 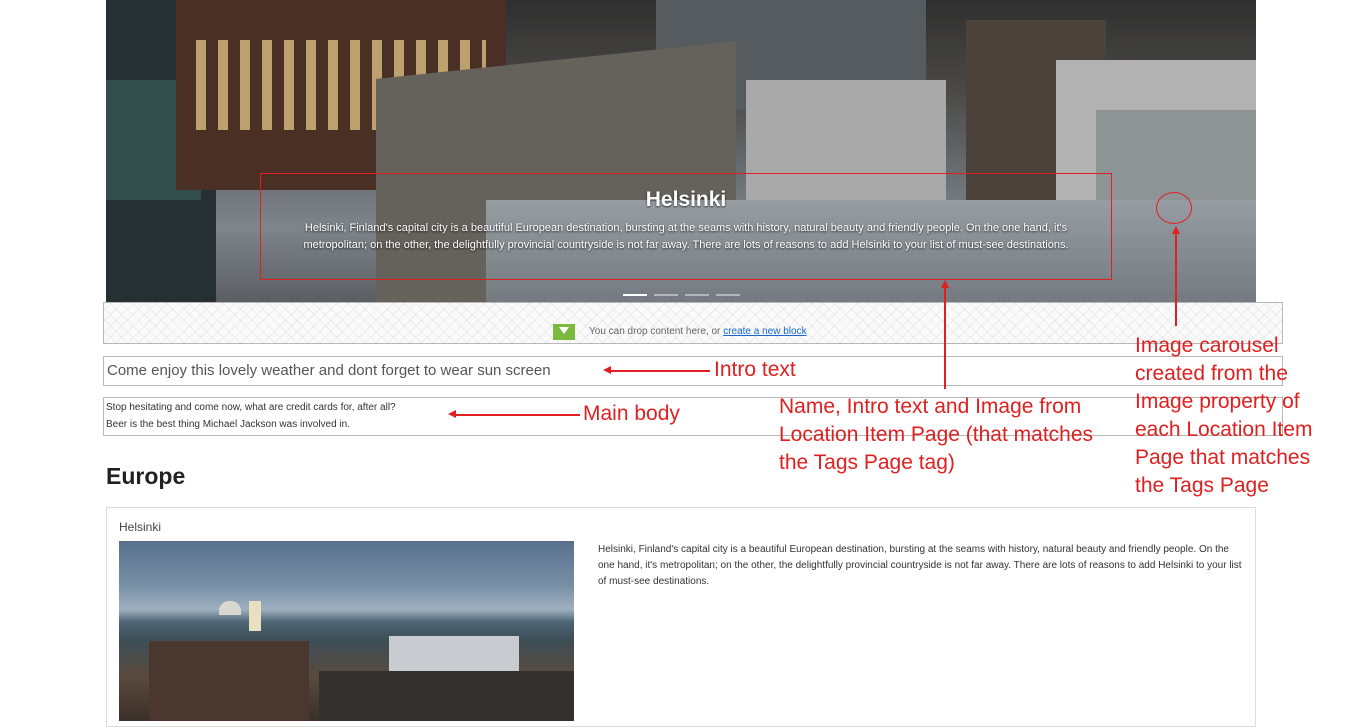 I want to click on card-image, so click(x=346, y=631).